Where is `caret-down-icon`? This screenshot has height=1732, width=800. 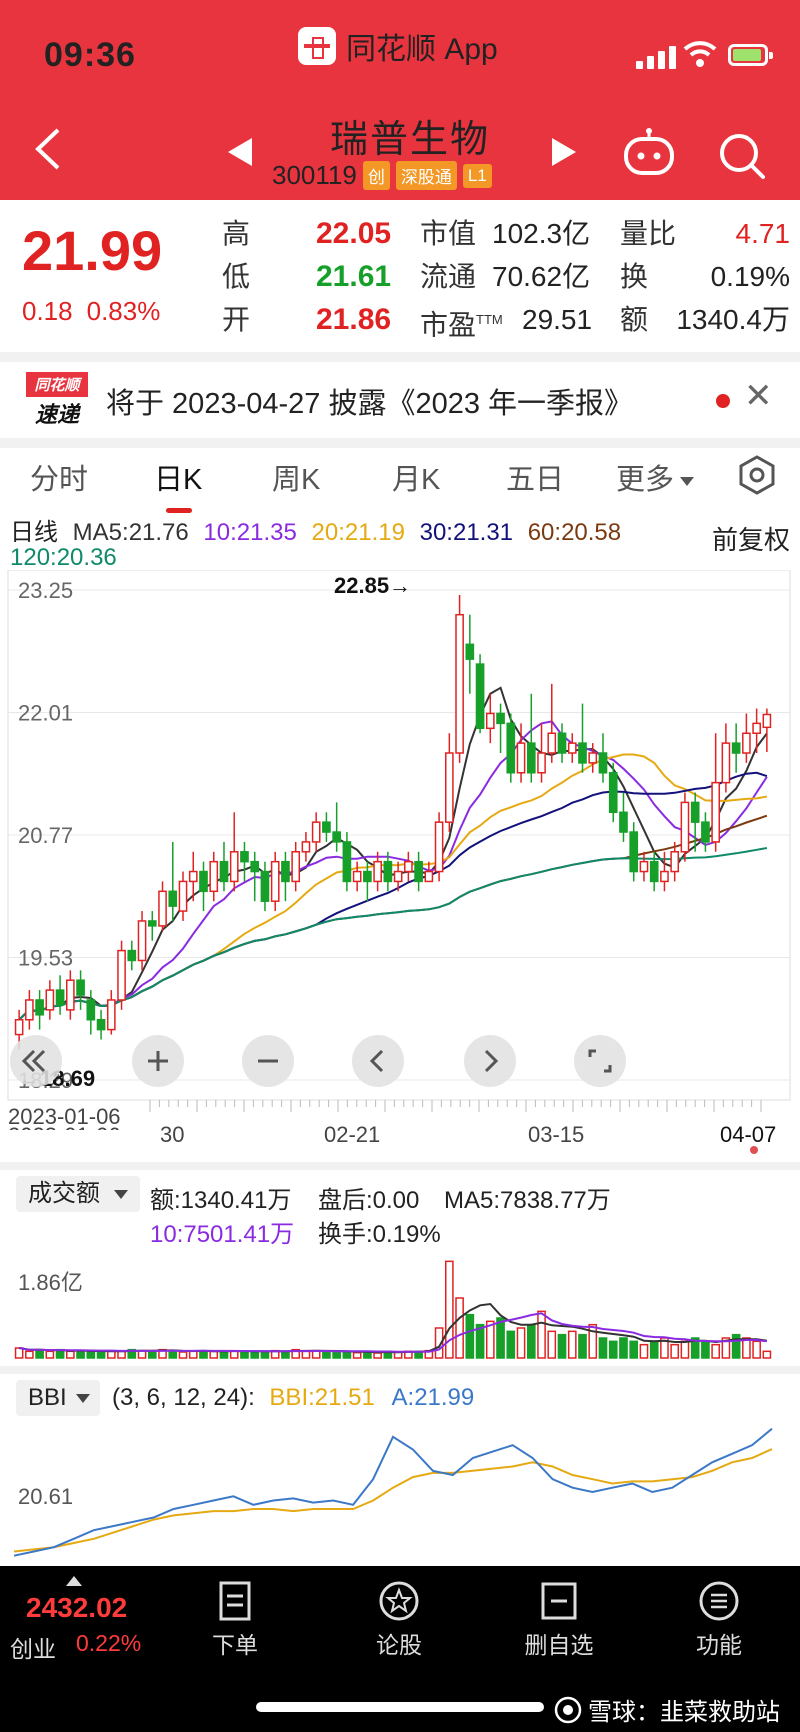
caret-down-icon is located at coordinates (687, 481).